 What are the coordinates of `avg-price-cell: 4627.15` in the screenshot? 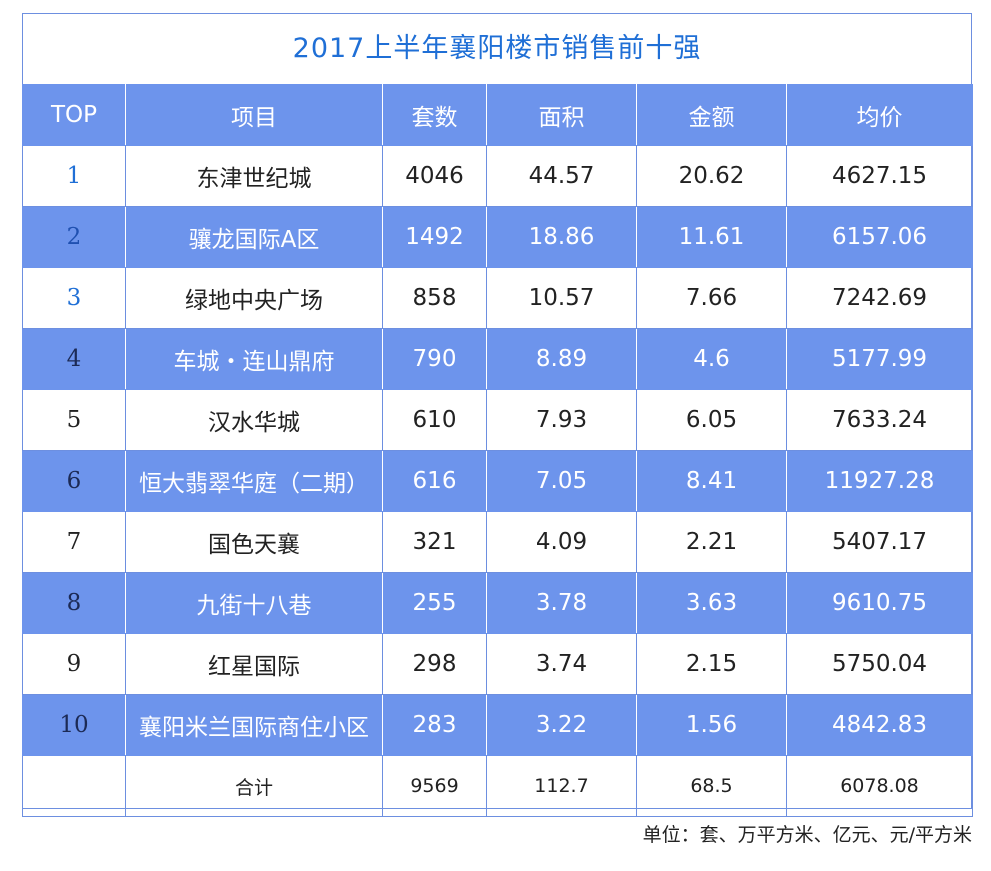 It's located at (879, 176).